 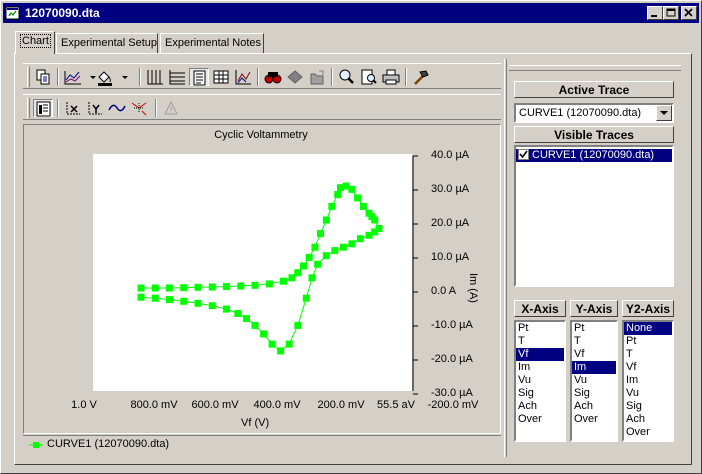 What do you see at coordinates (594, 89) in the screenshot?
I see `active-trace-header: Active Trace` at bounding box center [594, 89].